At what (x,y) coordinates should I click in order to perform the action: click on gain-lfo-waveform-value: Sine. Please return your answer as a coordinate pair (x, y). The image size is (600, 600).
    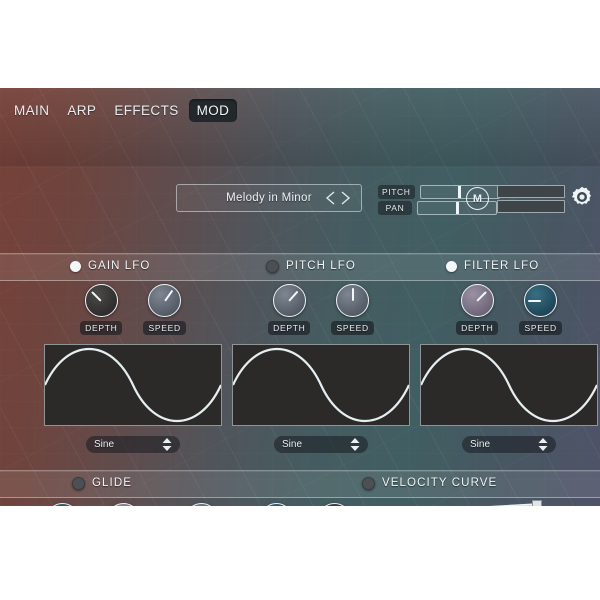
    Looking at the image, I should click on (104, 444).